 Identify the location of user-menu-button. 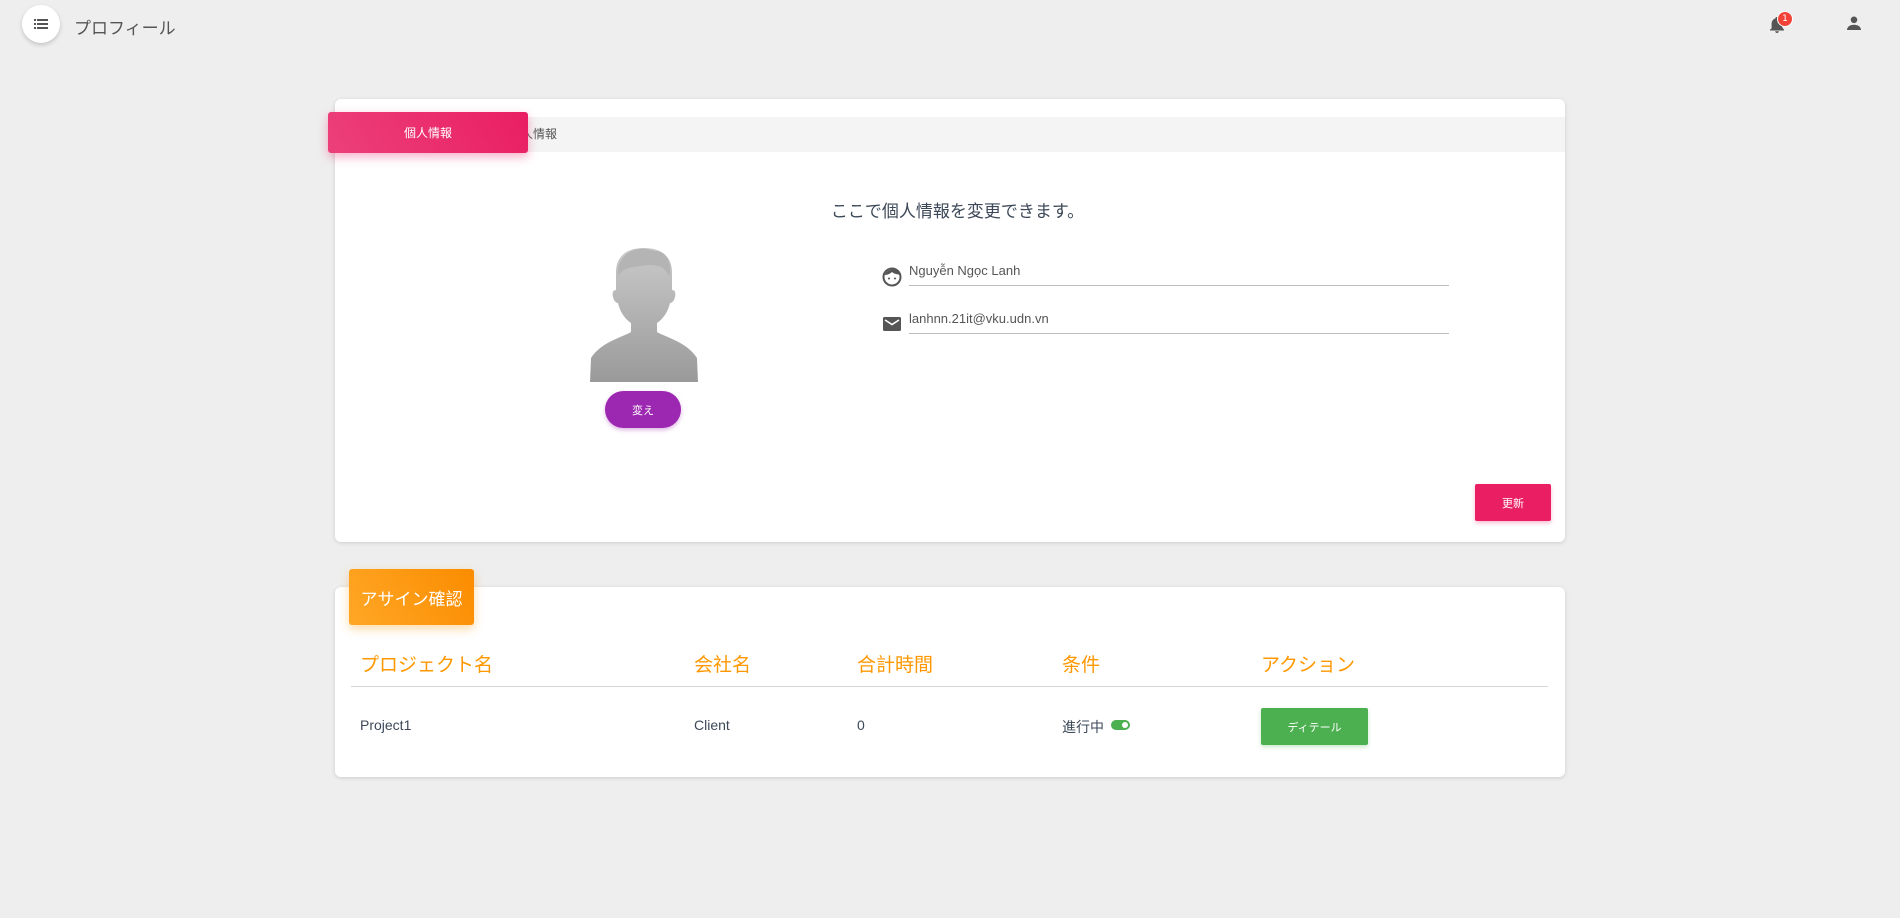
(1854, 25).